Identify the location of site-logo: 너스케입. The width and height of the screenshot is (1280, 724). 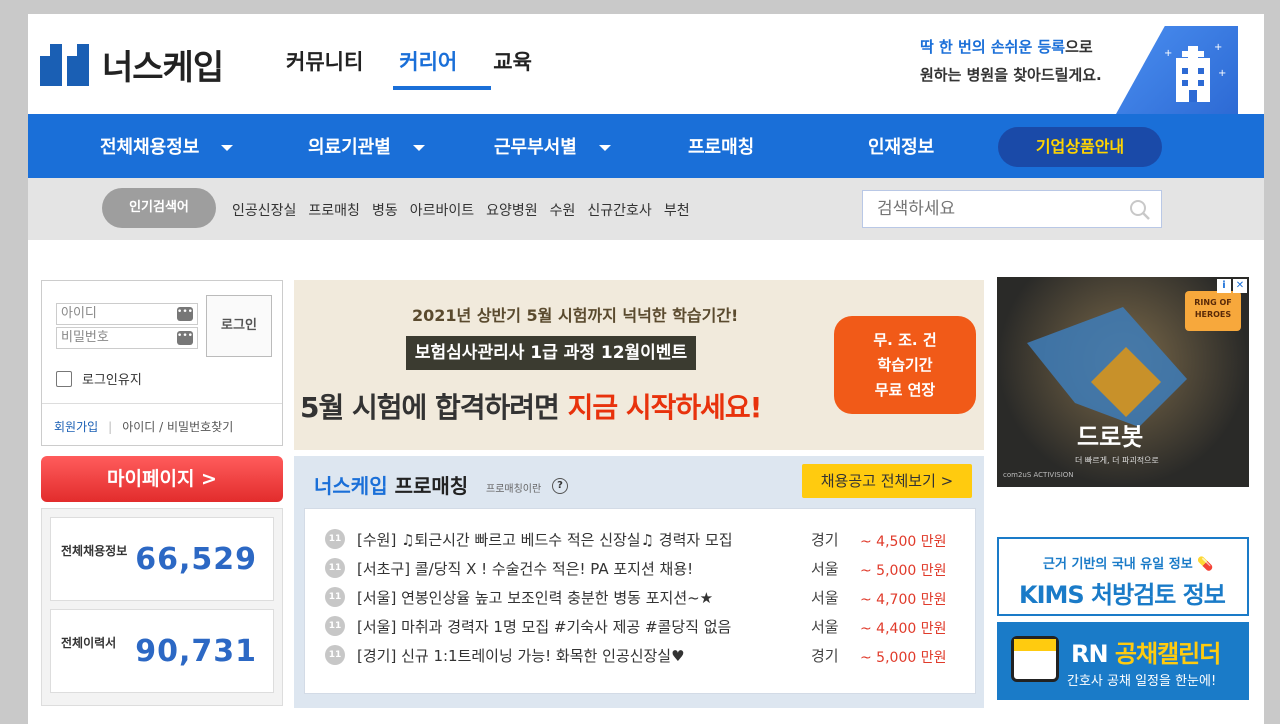
(132, 64).